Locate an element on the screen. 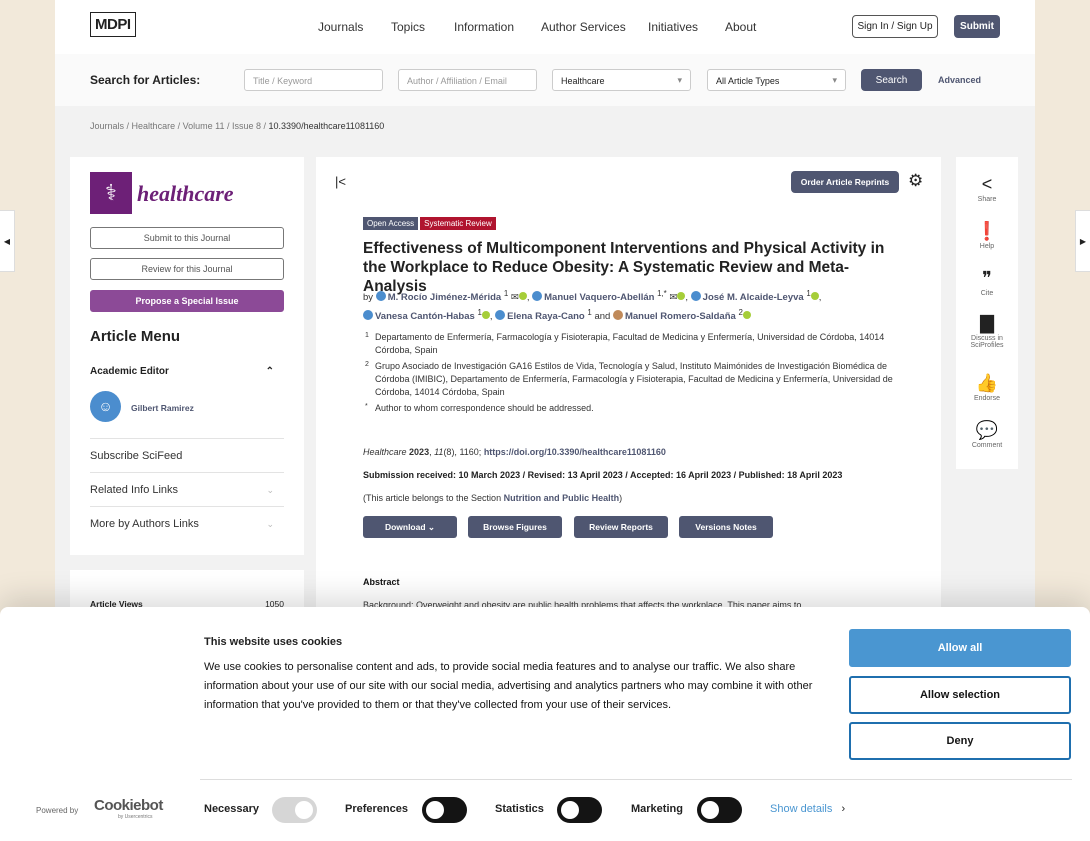 Image resolution: width=1090 pixels, height=841 pixels. article-type-badge: Systematic Review is located at coordinates (458, 223).